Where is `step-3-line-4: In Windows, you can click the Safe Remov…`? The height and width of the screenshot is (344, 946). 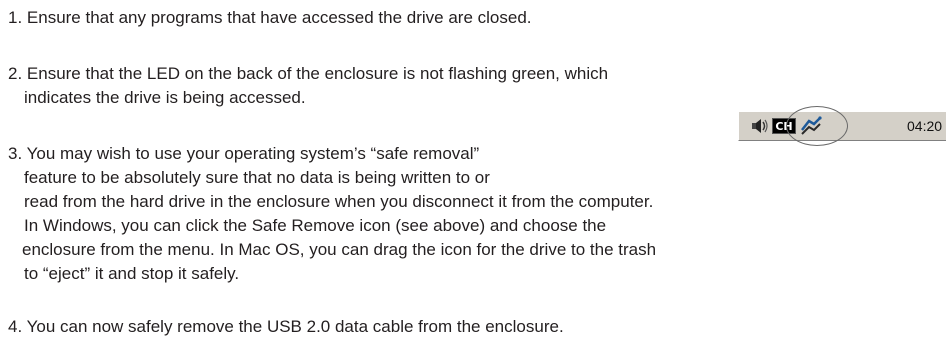 step-3-line-4: In Windows, you can click the Safe Remov… is located at coordinates (315, 225).